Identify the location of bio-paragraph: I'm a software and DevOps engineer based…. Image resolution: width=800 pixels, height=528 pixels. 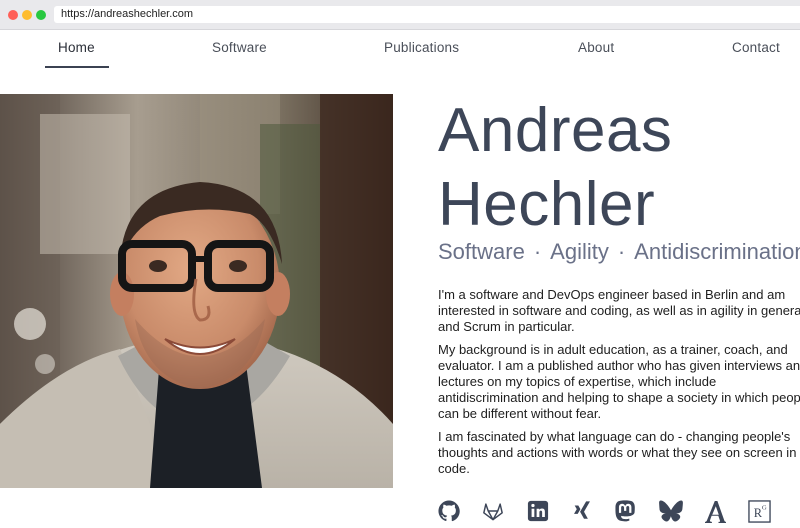
(619, 310).